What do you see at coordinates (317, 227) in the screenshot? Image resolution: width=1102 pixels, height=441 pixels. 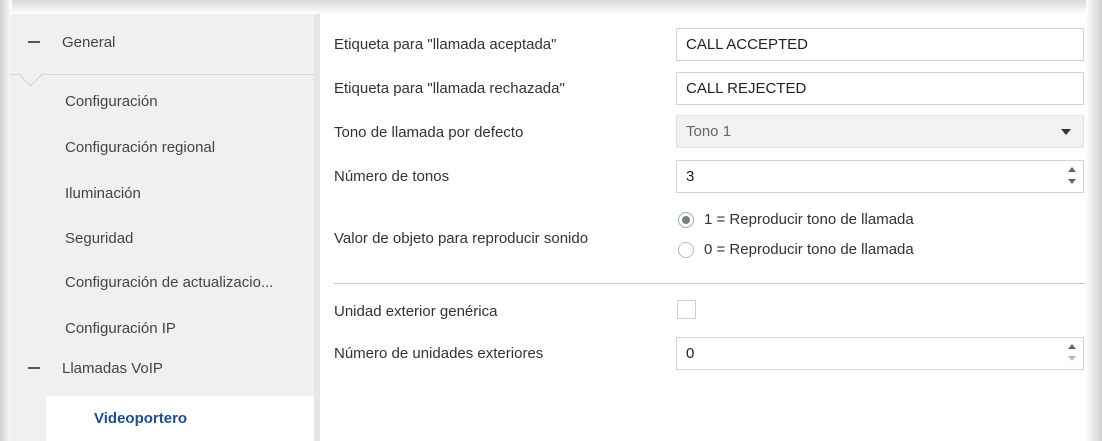 I see `sidebar-separator` at bounding box center [317, 227].